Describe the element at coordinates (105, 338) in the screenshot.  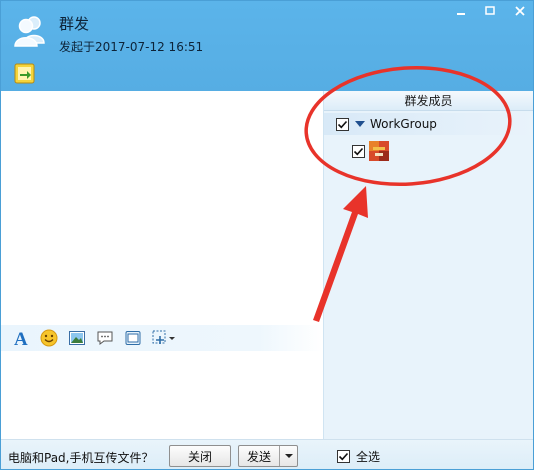
I see `chat-bubble-icon` at that location.